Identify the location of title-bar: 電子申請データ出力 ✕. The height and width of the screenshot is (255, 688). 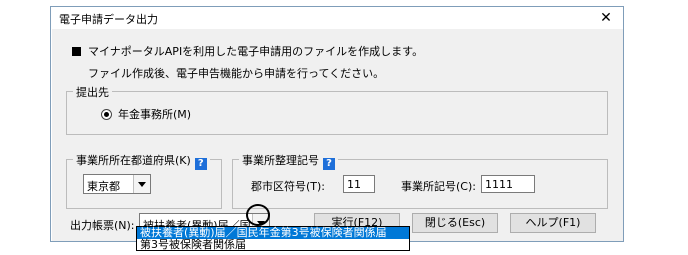
(337, 18).